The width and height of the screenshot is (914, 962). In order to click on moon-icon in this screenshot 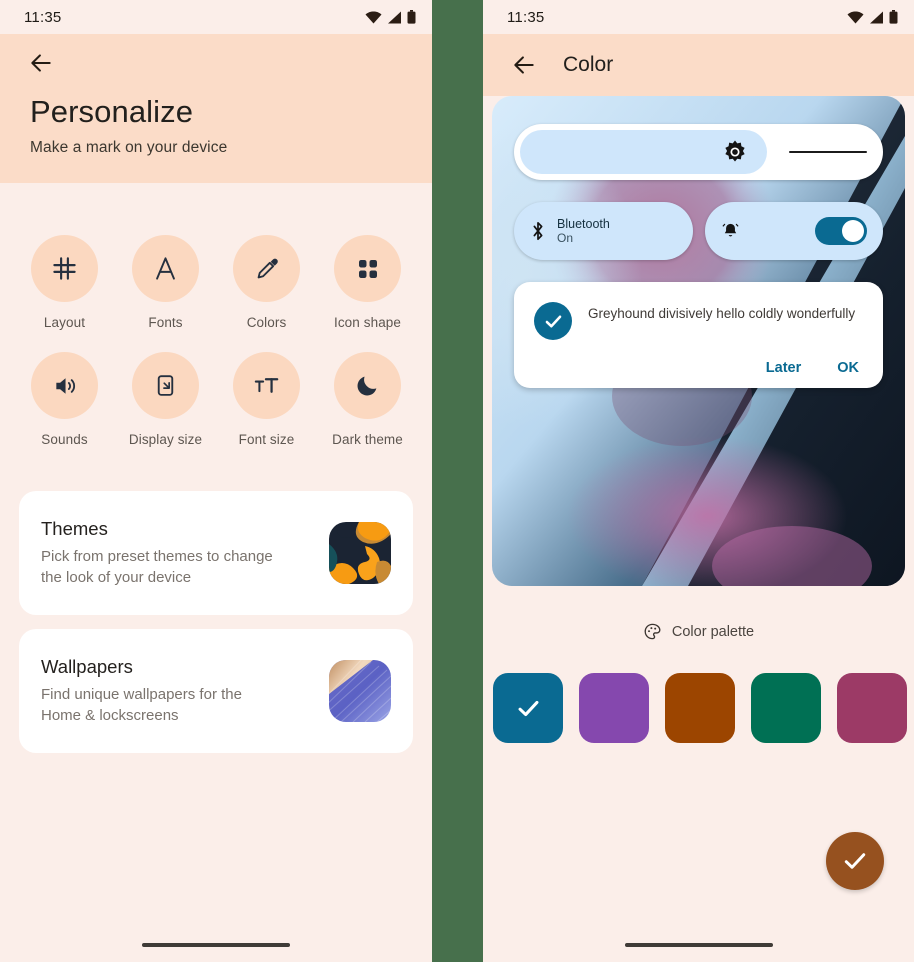, I will do `click(367, 386)`.